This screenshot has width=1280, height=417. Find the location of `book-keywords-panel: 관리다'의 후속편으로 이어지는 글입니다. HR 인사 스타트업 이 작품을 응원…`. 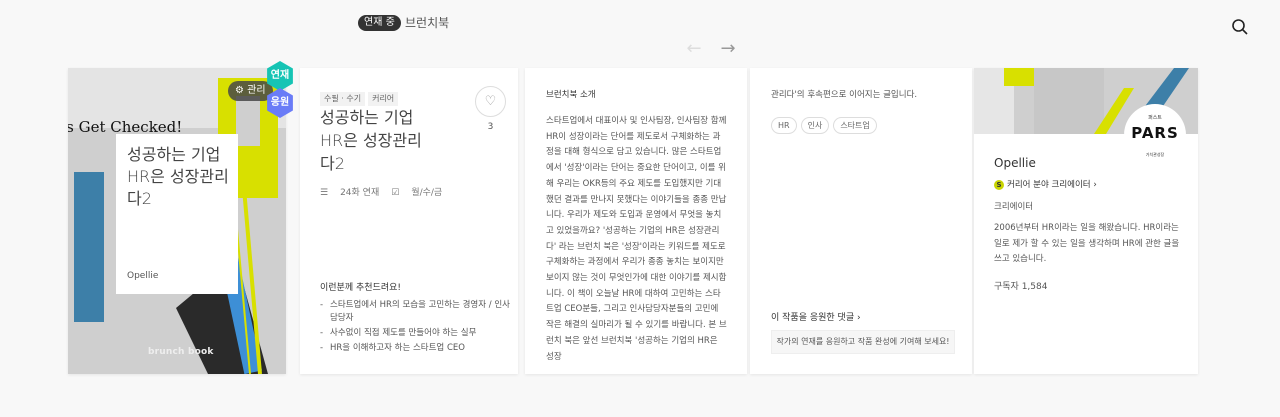

book-keywords-panel: 관리다'의 후속편으로 이어지는 글입니다. HR 인사 스타트업 이 작품을 응원… is located at coordinates (861, 221).